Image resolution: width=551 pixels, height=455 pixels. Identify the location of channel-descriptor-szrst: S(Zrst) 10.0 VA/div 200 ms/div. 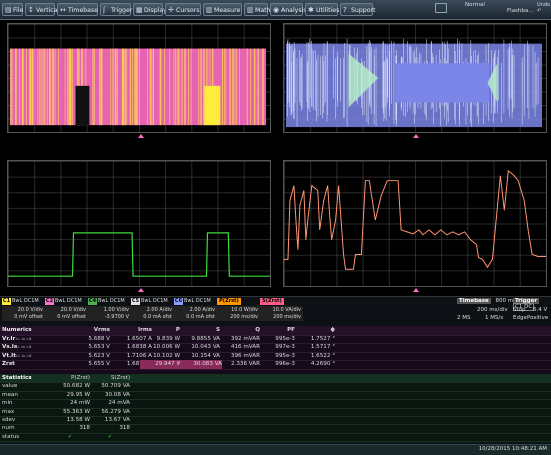
(281, 311).